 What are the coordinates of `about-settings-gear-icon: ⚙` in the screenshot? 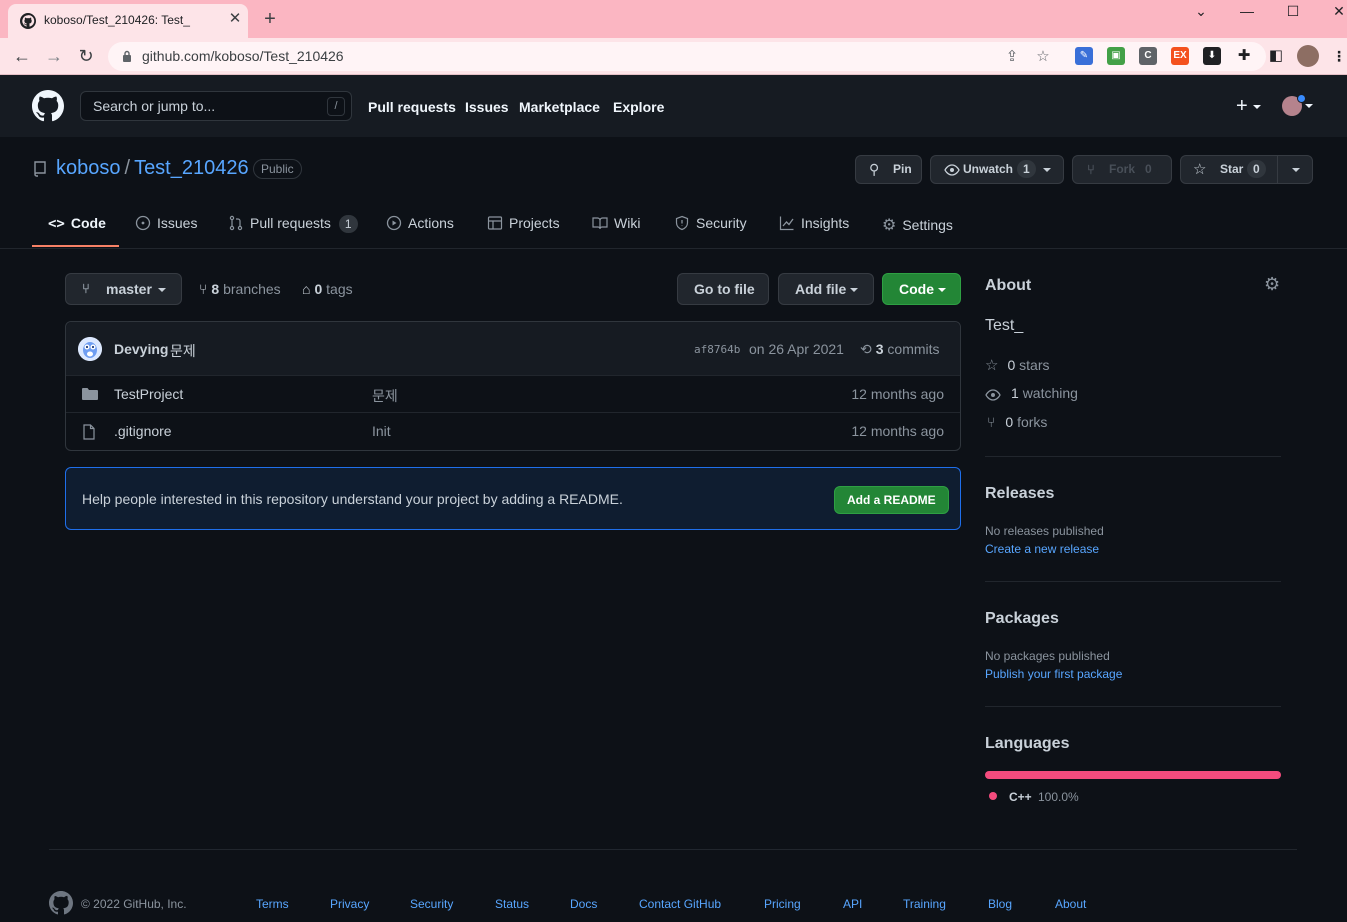 It's located at (1272, 284).